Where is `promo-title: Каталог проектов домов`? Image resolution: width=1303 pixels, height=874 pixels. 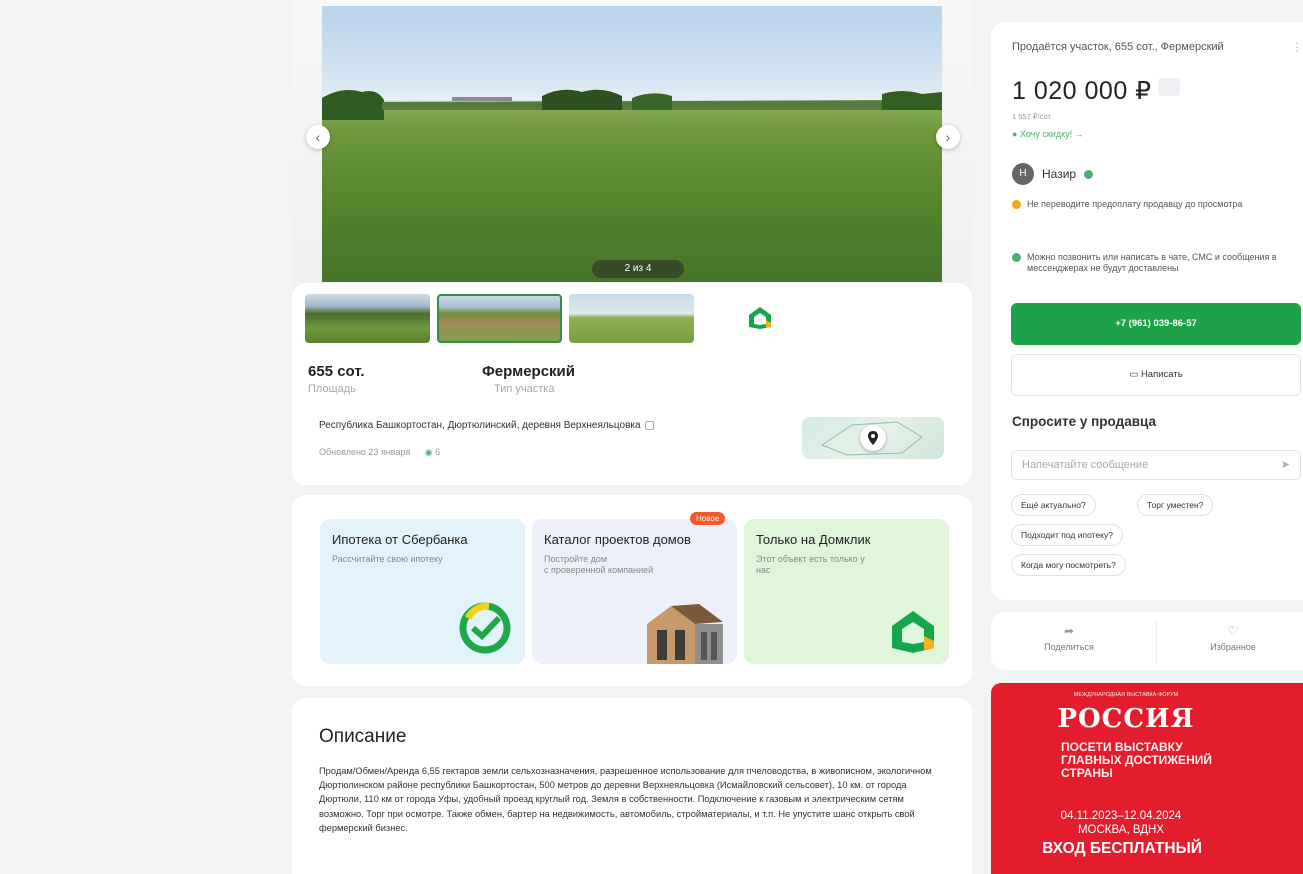 promo-title: Каталог проектов домов is located at coordinates (617, 539).